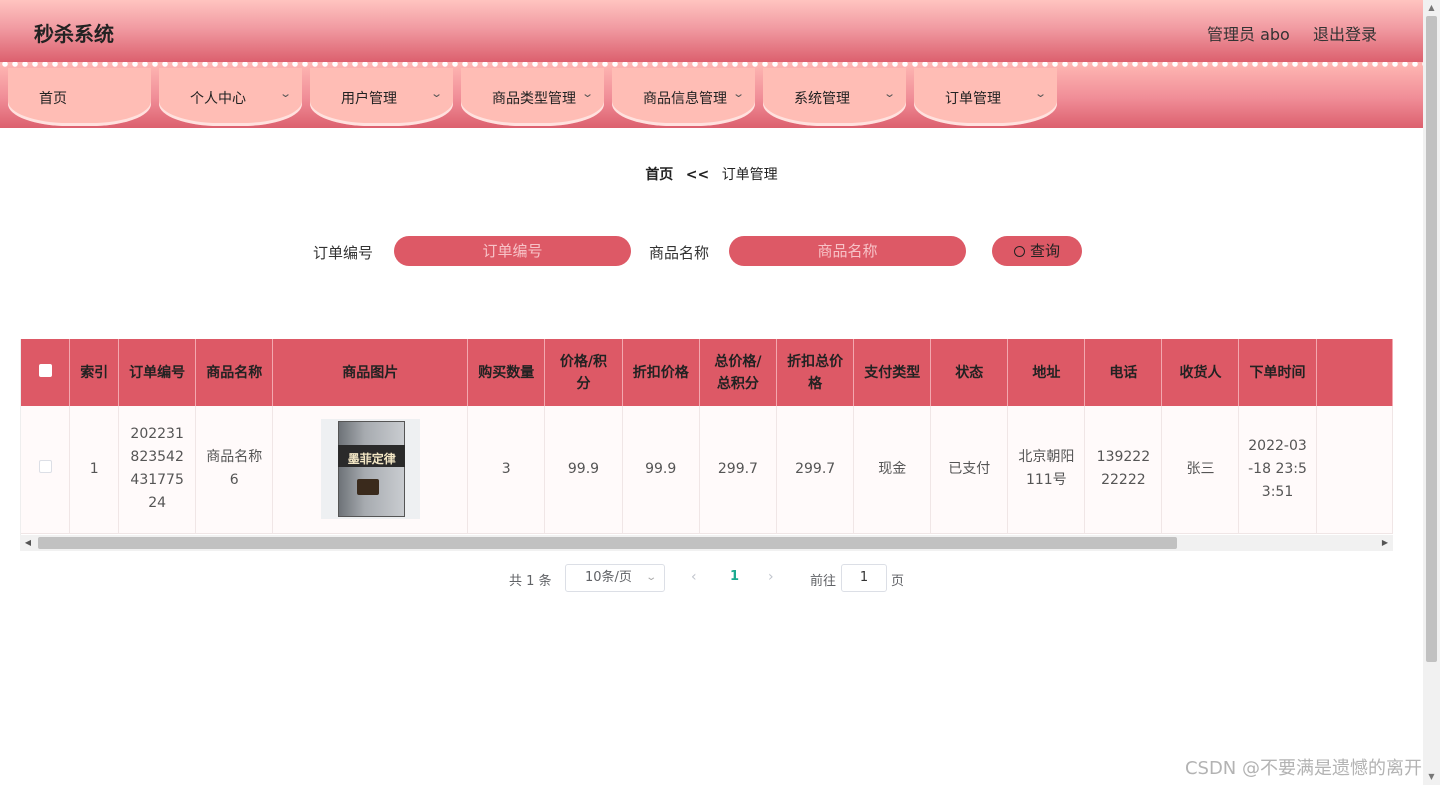 This screenshot has width=1440, height=785. What do you see at coordinates (512, 251) in the screenshot?
I see `order-no-input` at bounding box center [512, 251].